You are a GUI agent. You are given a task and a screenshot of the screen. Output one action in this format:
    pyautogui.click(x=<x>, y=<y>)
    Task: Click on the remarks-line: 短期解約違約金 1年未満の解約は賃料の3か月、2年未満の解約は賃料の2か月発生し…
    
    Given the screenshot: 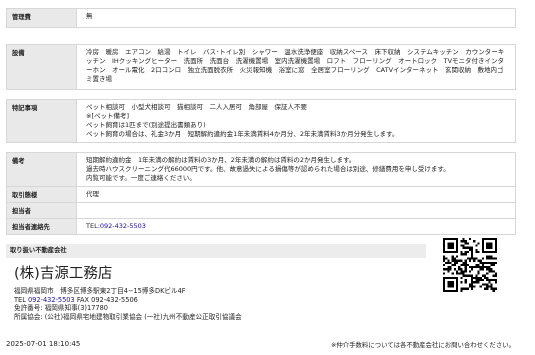 What is the action you would take?
    pyautogui.click(x=221, y=160)
    